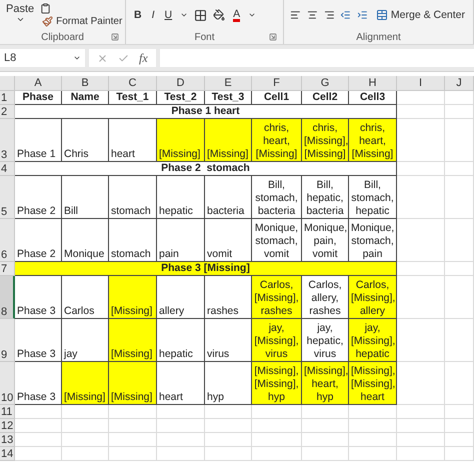 The height and width of the screenshot is (465, 474). What do you see at coordinates (7, 169) in the screenshot?
I see `row-header: 4` at bounding box center [7, 169].